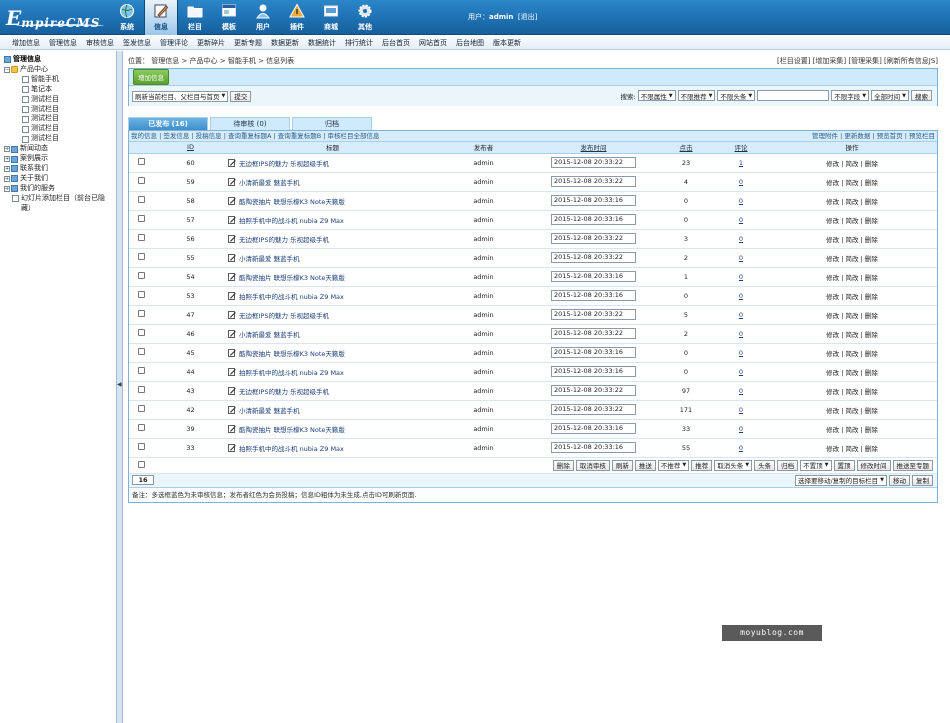 Image resolution: width=950 pixels, height=723 pixels. Describe the element at coordinates (190, 315) in the screenshot. I see `row-id: 47` at that location.